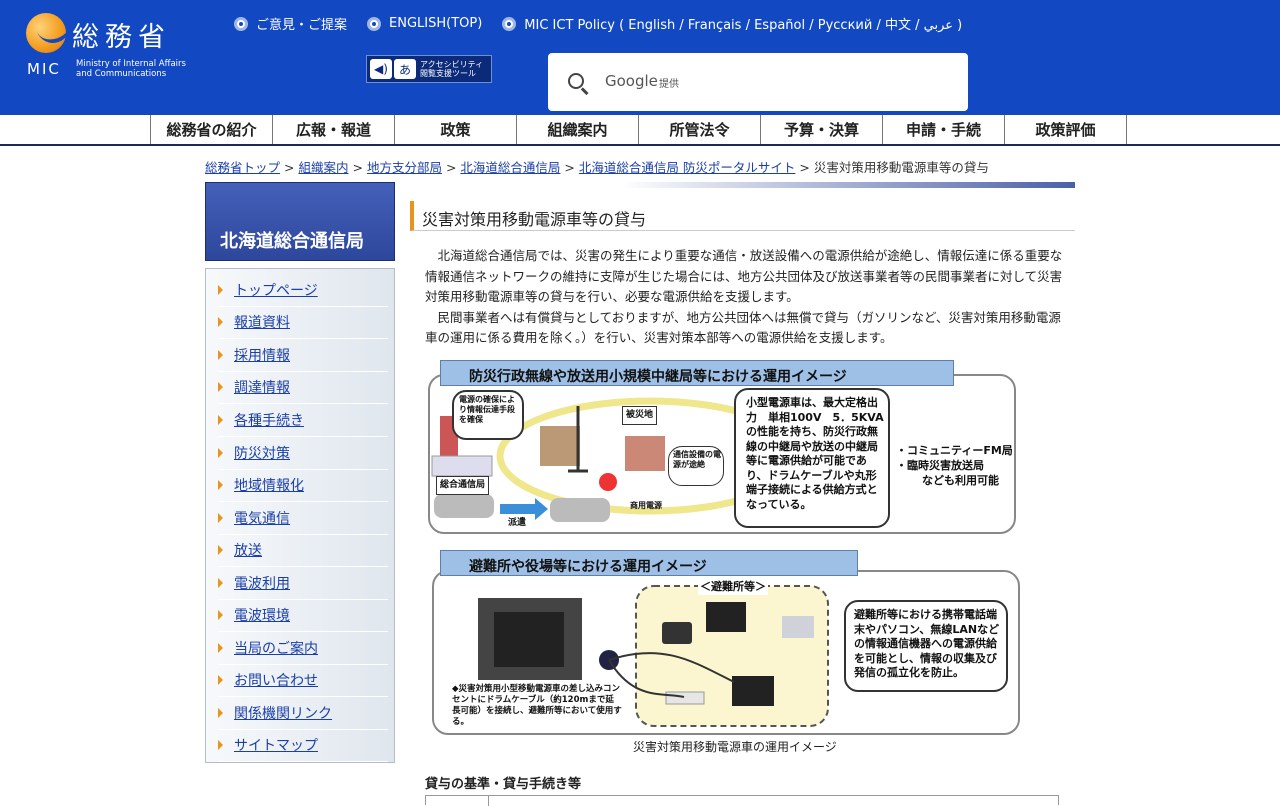  Describe the element at coordinates (211, 129) in the screenshot. I see `nav-item-about: 総務省の紹介` at that location.